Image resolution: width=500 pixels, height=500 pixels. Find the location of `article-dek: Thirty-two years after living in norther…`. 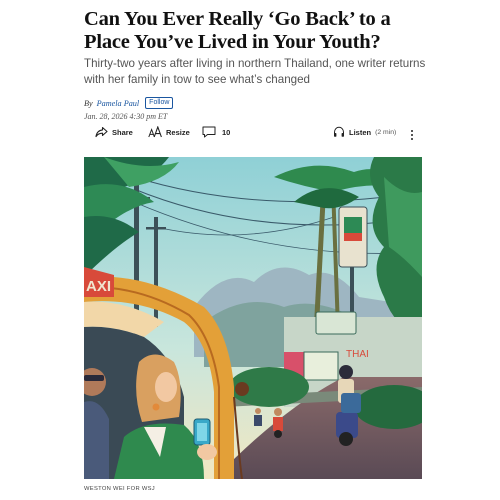

article-dek: Thirty-two years after living in norther… is located at coordinates (255, 71).